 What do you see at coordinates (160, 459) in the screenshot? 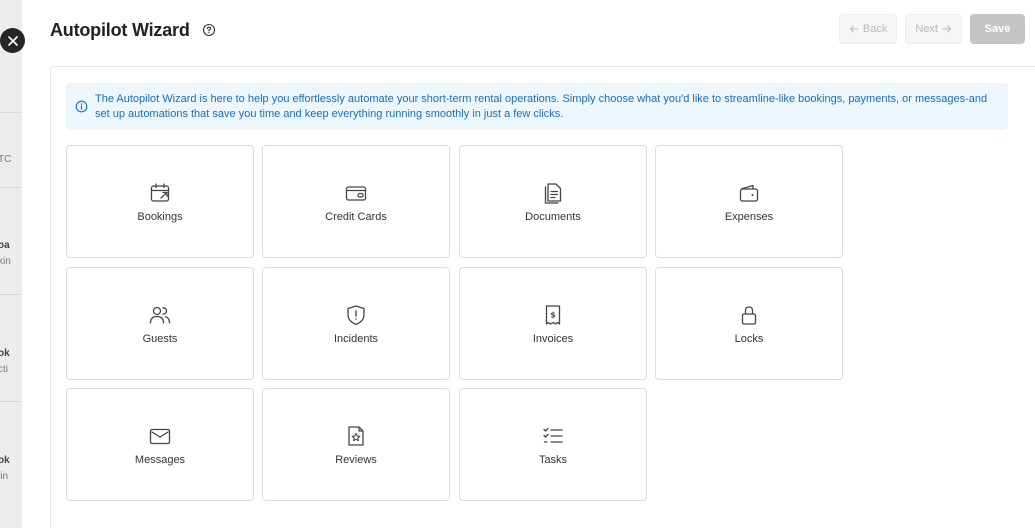
I see `tile-label: Messages` at bounding box center [160, 459].